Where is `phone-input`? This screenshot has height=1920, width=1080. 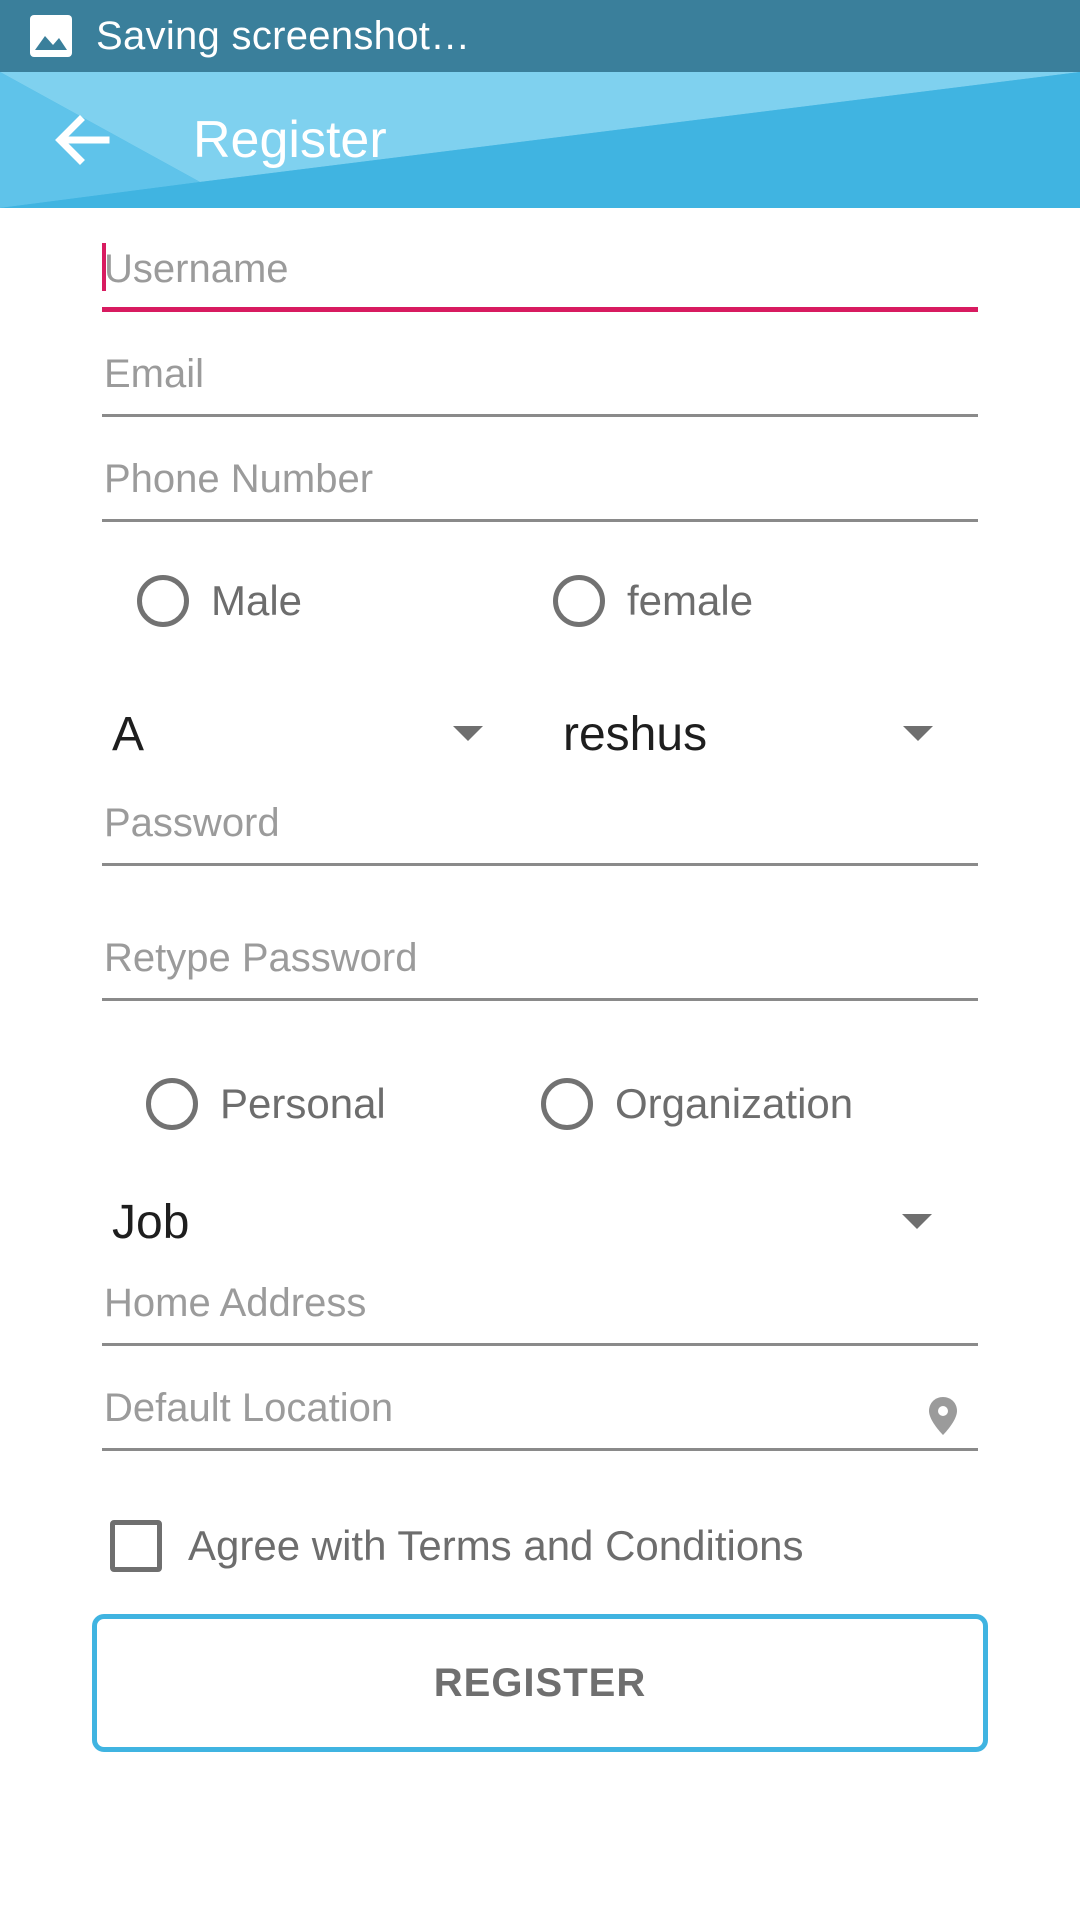 phone-input is located at coordinates (540, 479).